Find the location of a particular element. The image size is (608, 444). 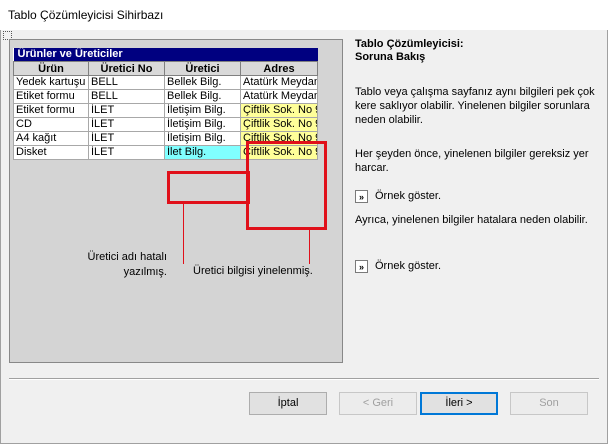

misspelled-annotation: Üretici adı hatalı yazılmış. is located at coordinates (115, 265).